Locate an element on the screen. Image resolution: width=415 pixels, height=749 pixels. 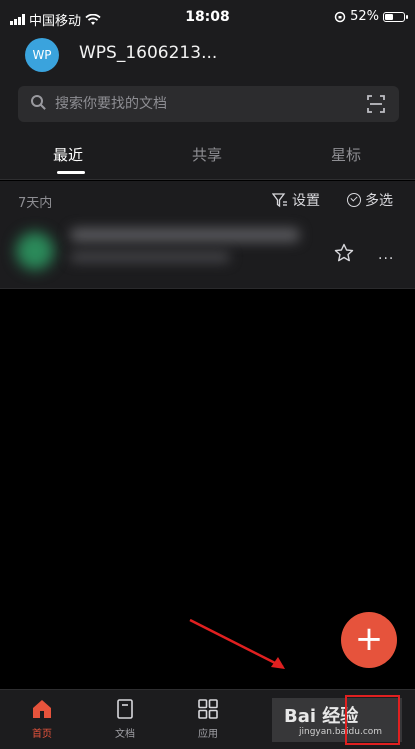
search-icon is located at coordinates (37, 101).